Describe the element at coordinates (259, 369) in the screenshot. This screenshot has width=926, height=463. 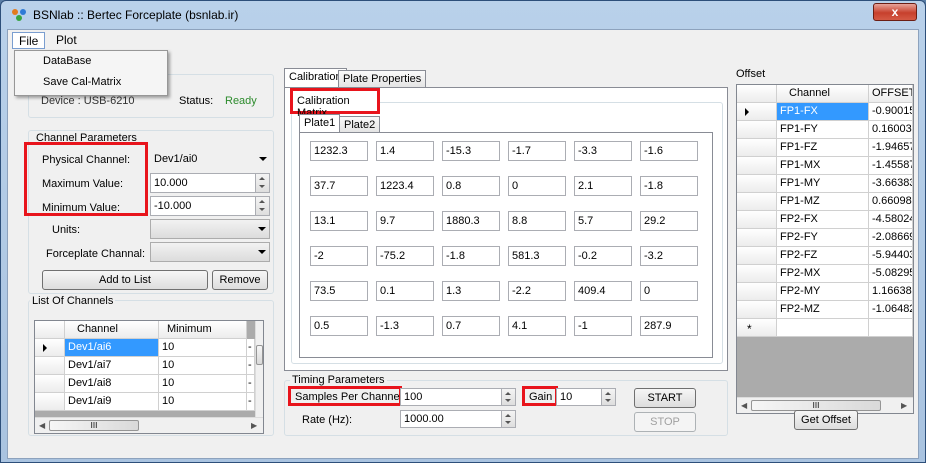
I see `channel-list-vertical-scrollbar` at that location.